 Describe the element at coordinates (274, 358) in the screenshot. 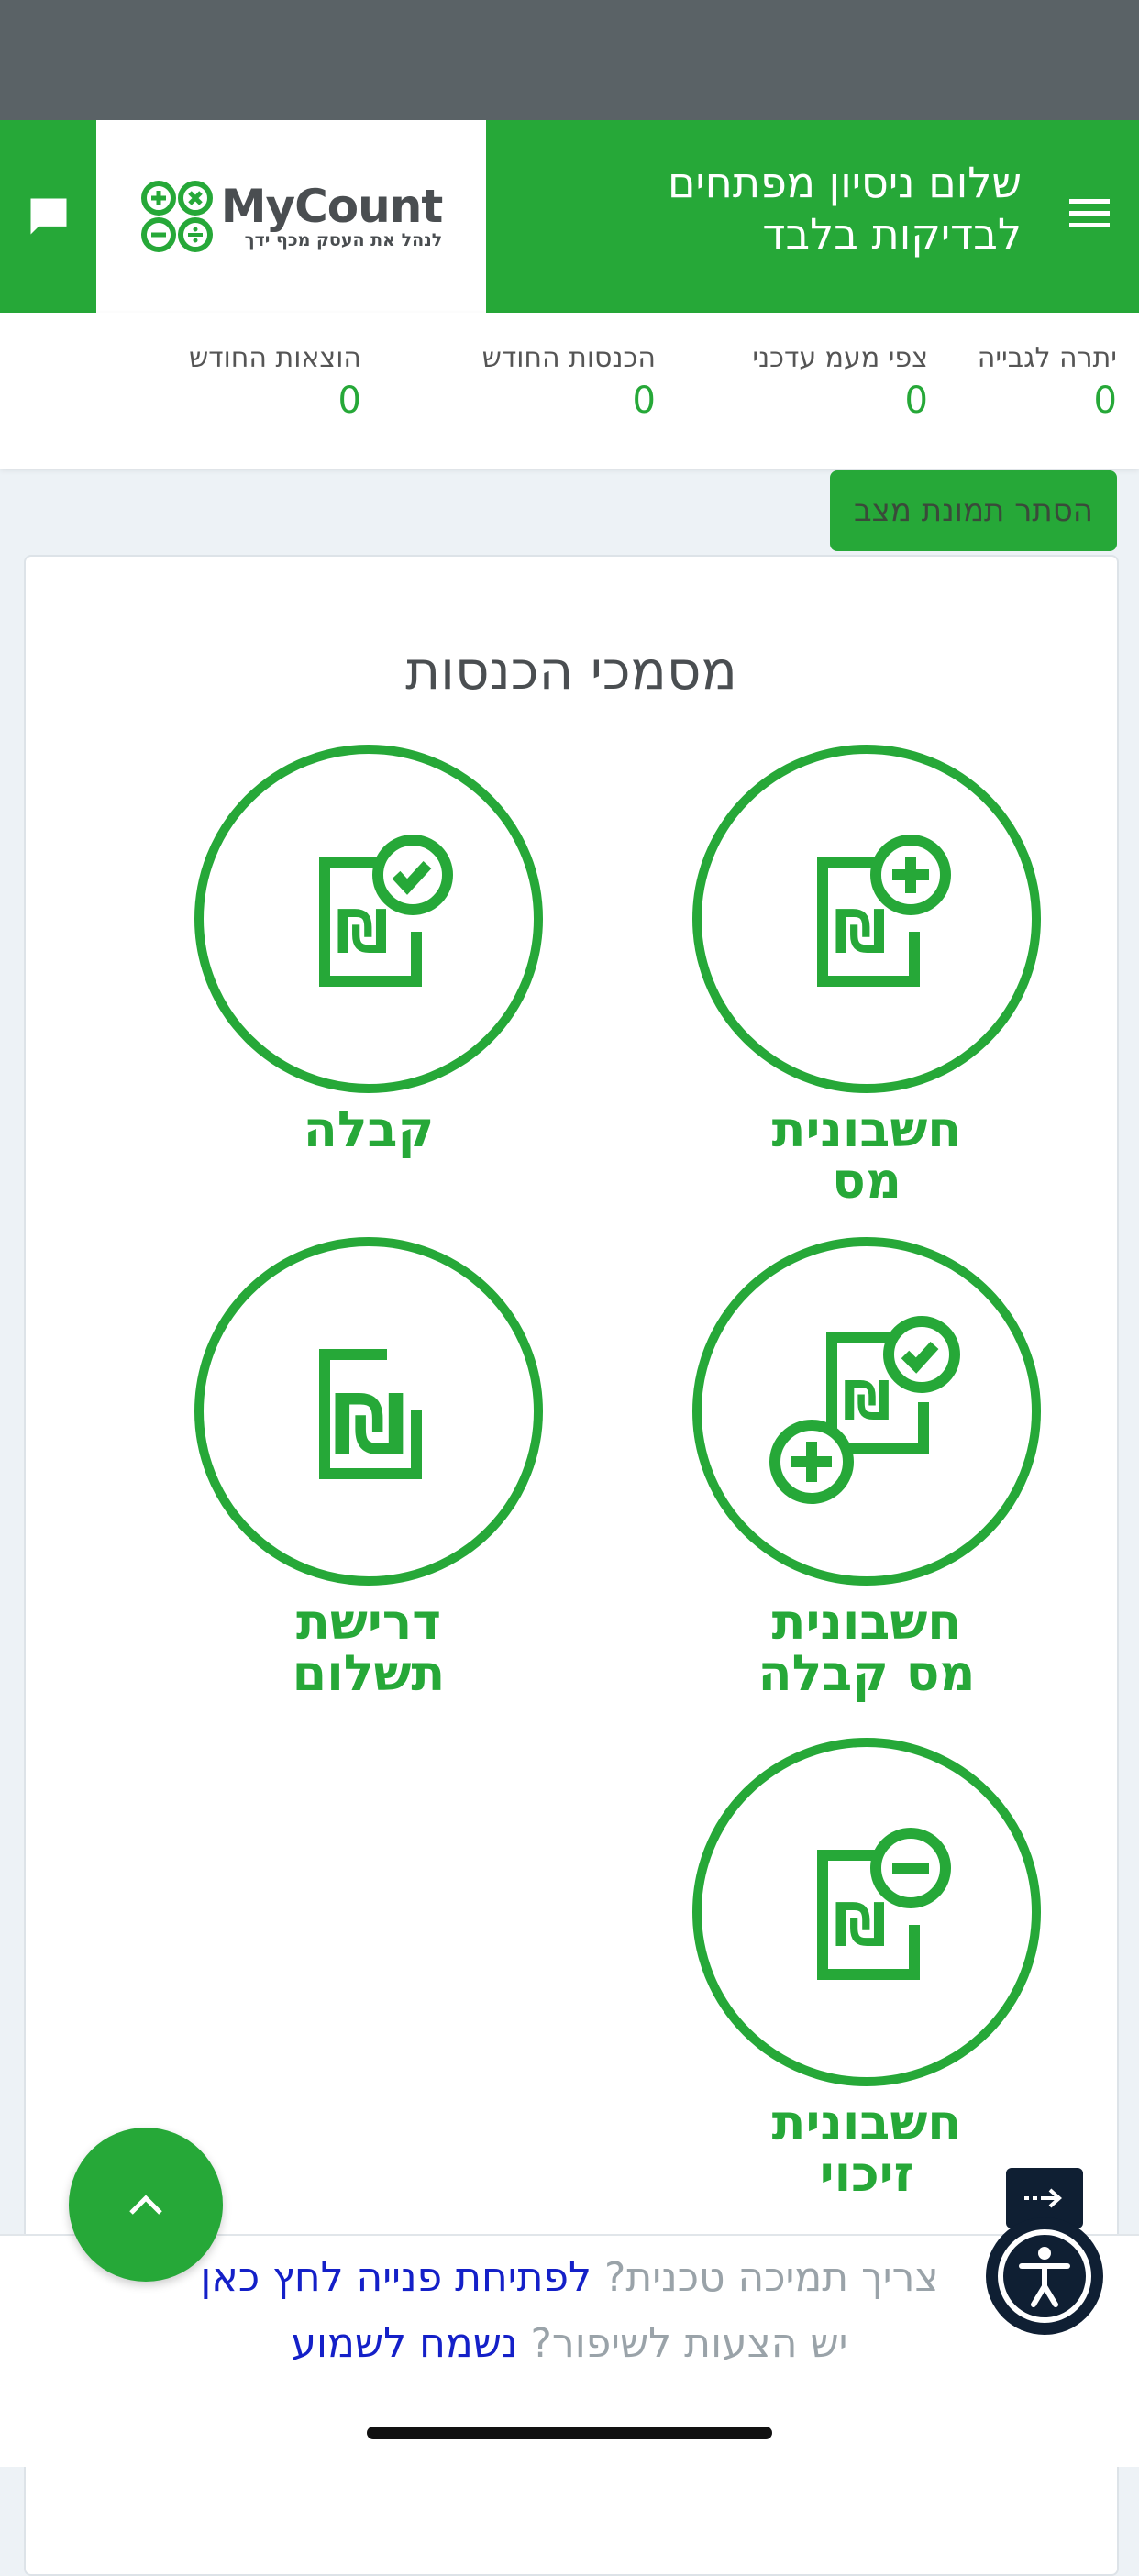

I see `stat-label: הוצאות החודש` at that location.